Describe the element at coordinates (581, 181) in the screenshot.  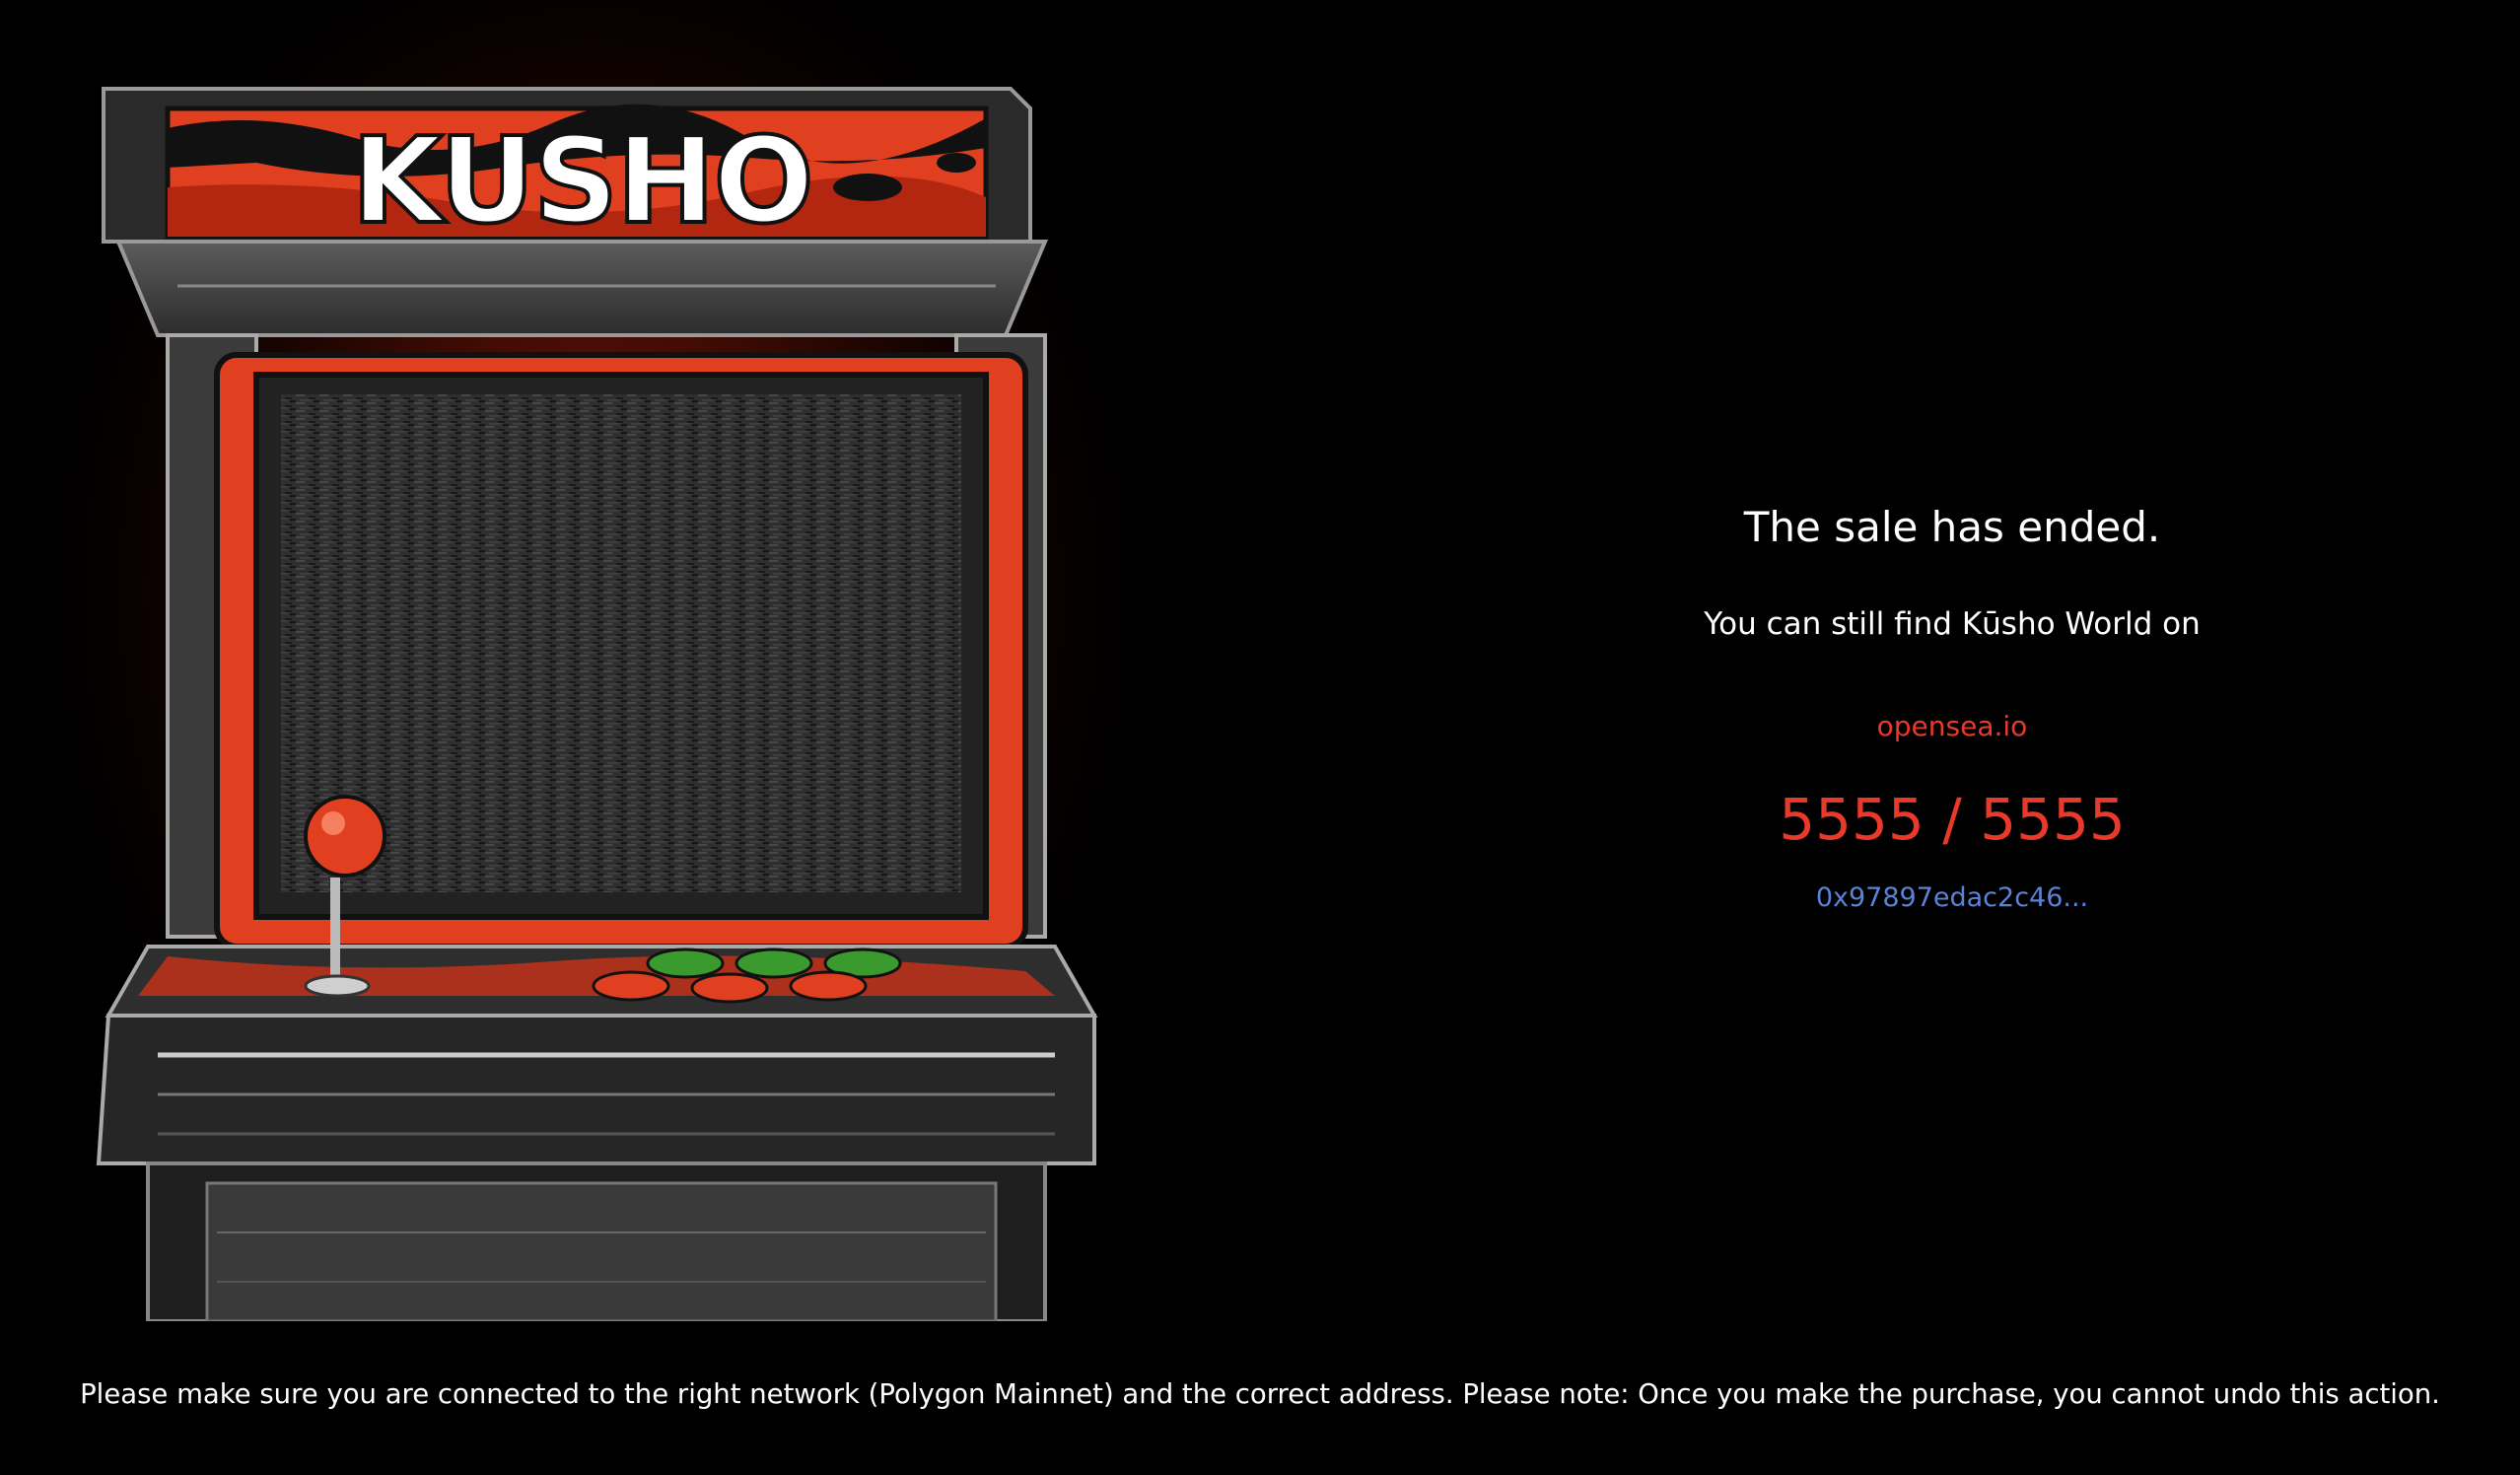
I see `kusho-logo: KUSHO` at that location.